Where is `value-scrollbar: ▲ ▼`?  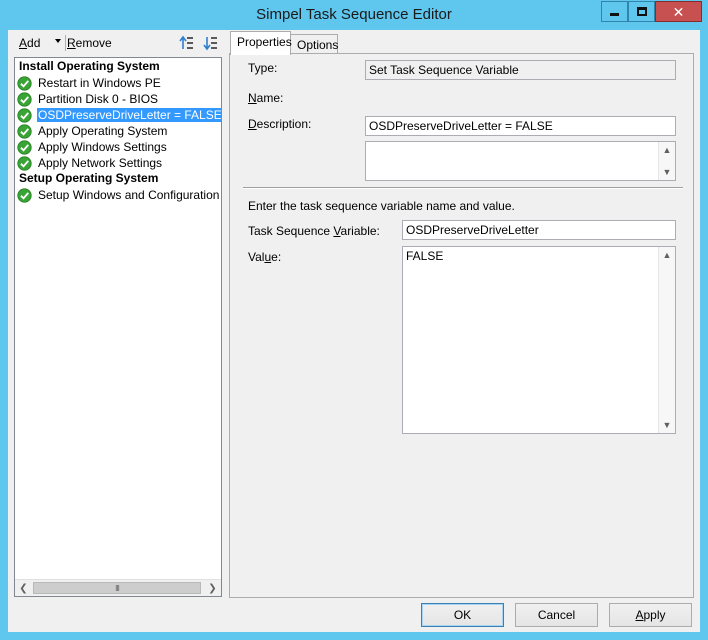
value-scrollbar: ▲ ▼ is located at coordinates (666, 340).